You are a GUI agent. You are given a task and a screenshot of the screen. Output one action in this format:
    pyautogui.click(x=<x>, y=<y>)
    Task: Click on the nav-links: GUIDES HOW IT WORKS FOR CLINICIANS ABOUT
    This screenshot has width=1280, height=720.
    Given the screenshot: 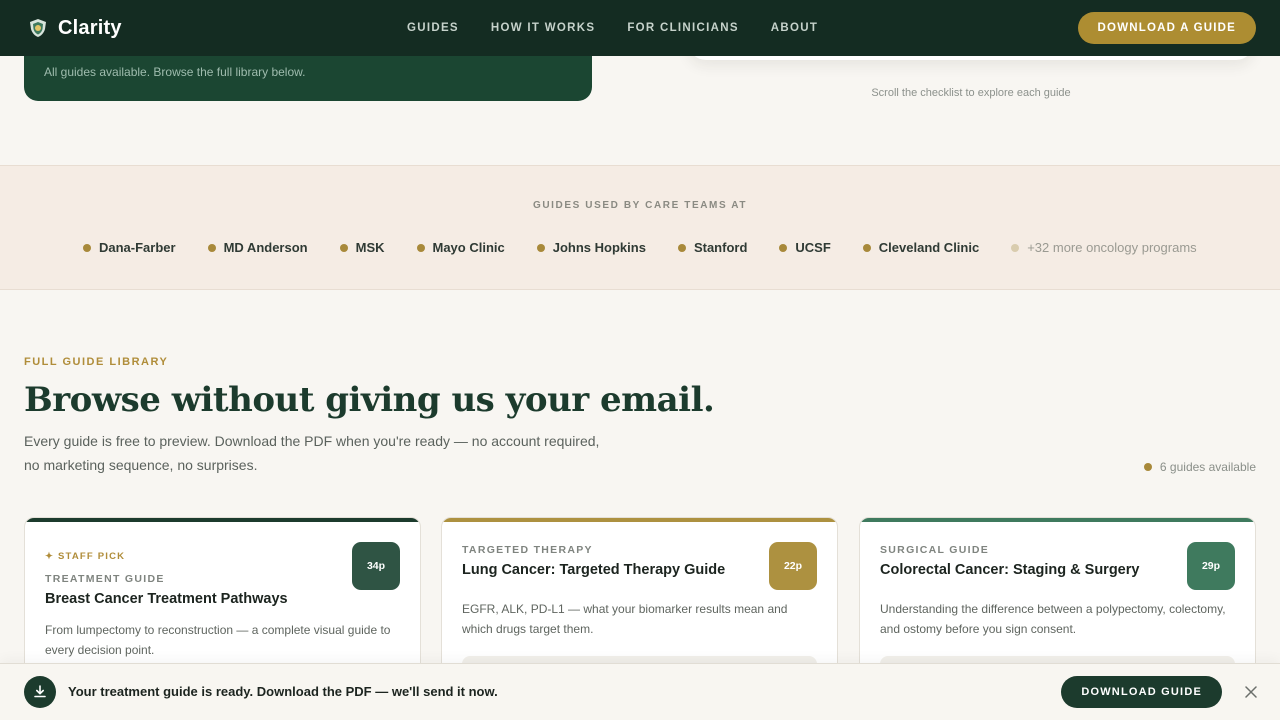 What is the action you would take?
    pyautogui.click(x=612, y=28)
    